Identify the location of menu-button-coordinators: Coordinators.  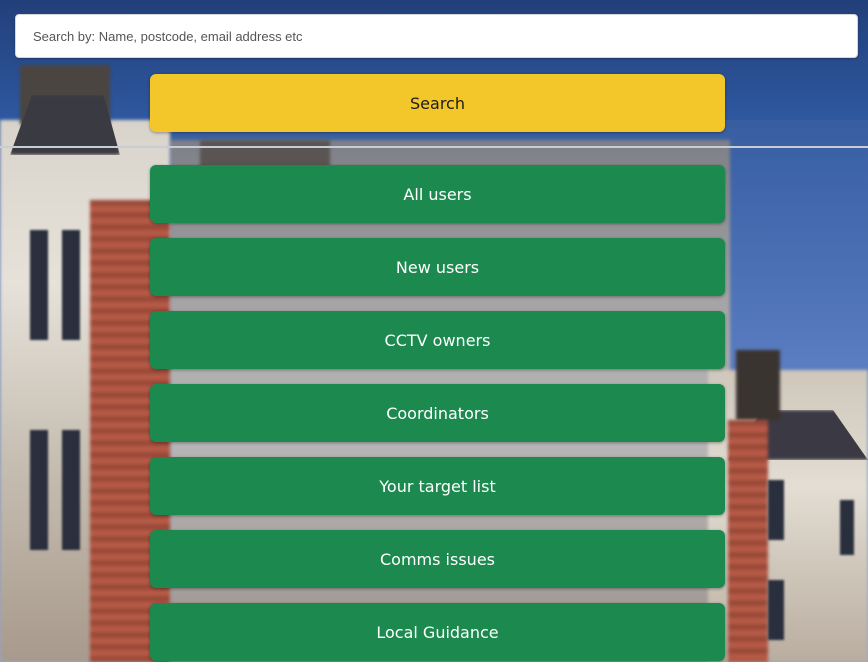
(437, 413).